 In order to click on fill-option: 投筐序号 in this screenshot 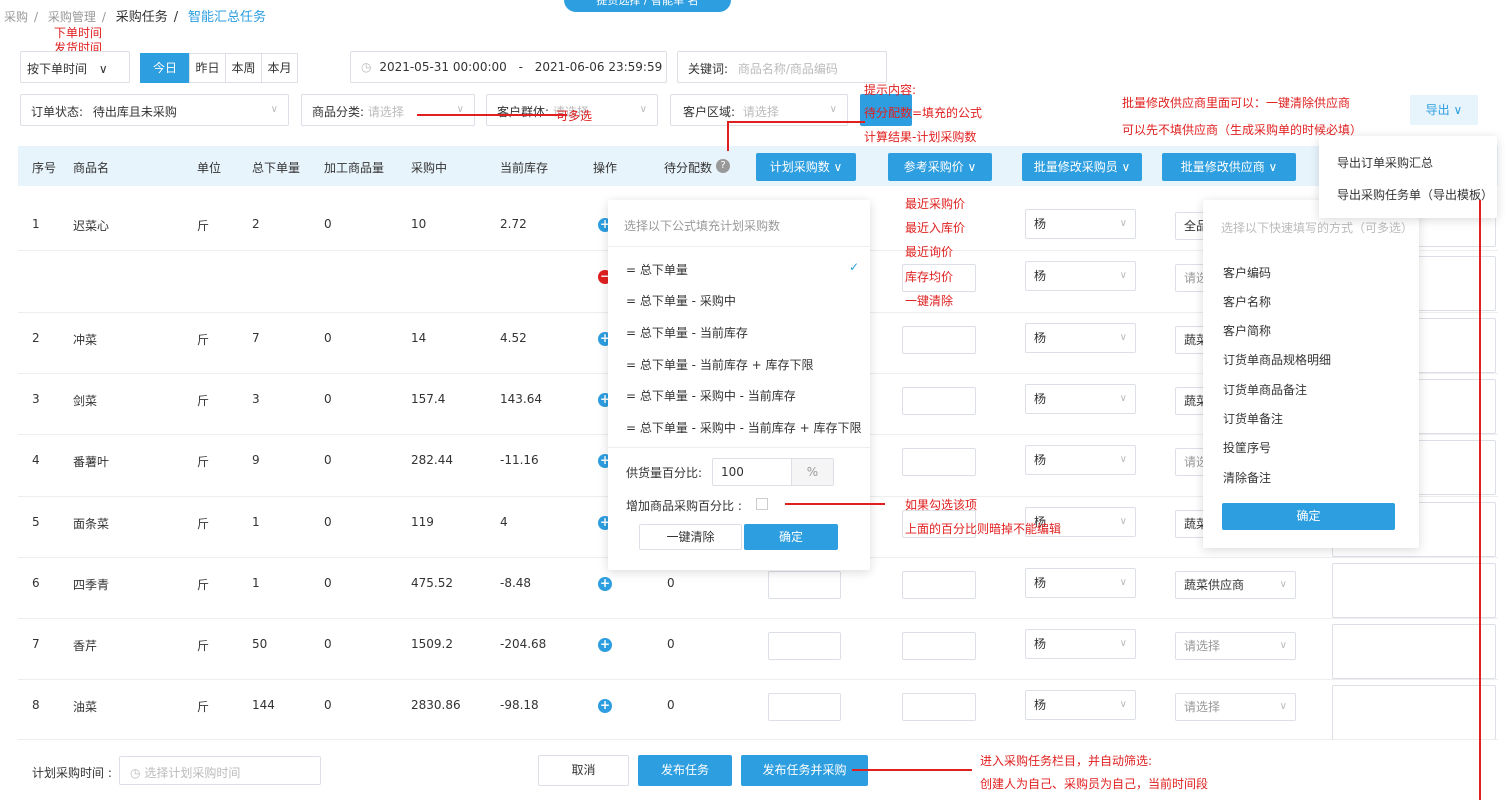, I will do `click(1247, 447)`.